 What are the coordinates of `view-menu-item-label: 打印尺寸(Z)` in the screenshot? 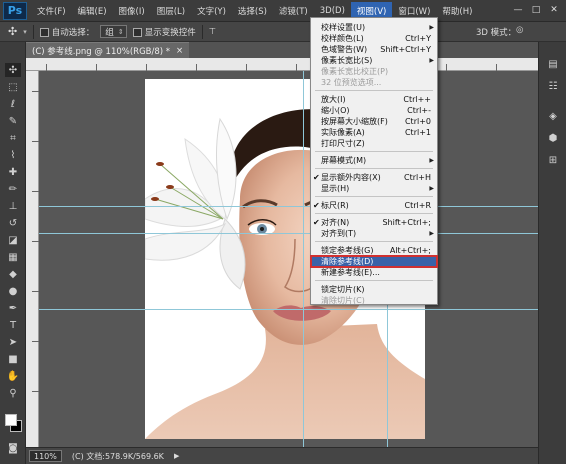 It's located at (343, 143).